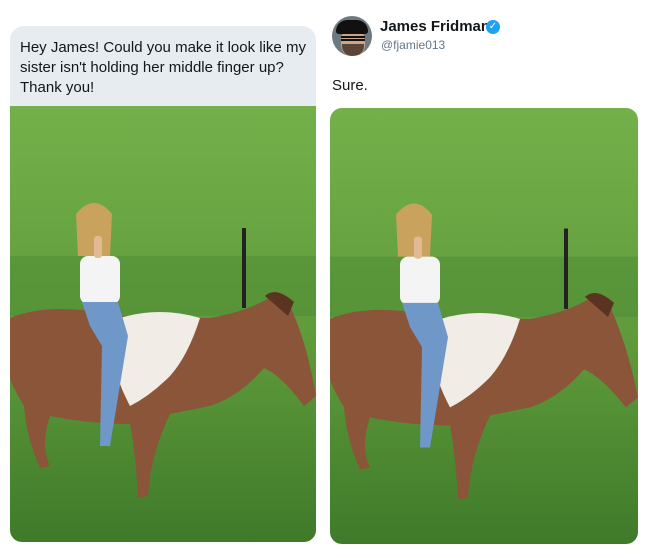 This screenshot has height=558, width=650. What do you see at coordinates (352, 36) in the screenshot?
I see `author-avatar` at bounding box center [352, 36].